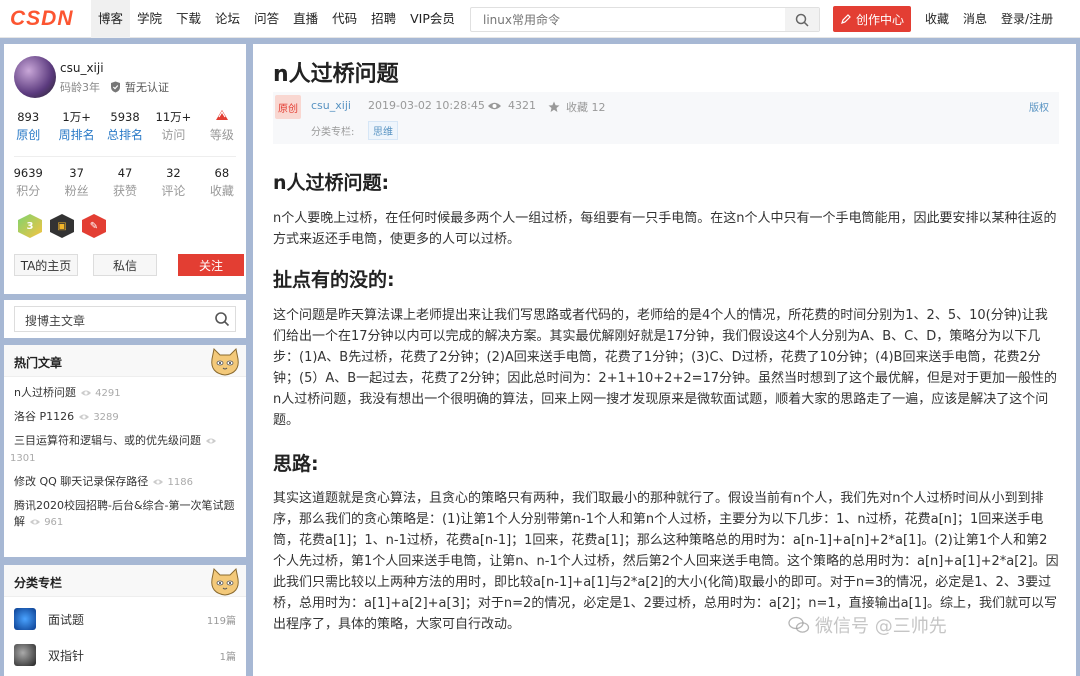 Image resolution: width=1080 pixels, height=676 pixels. I want to click on column-name: 面试题, so click(66, 619).